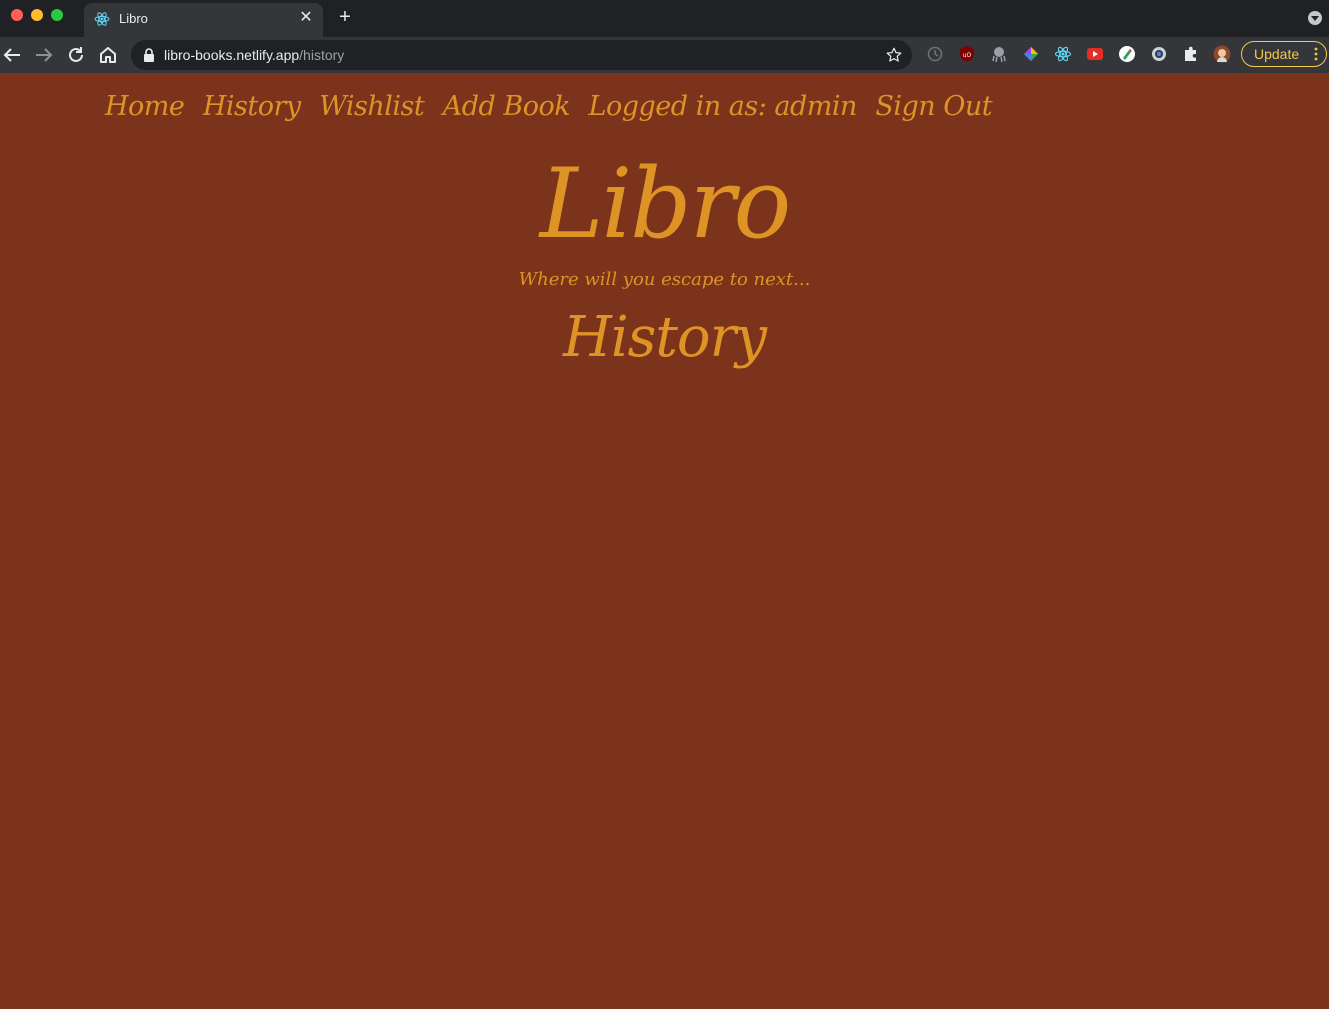 The width and height of the screenshot is (1329, 1009). I want to click on url-text: libro-books.netlify.app/history, so click(254, 55).